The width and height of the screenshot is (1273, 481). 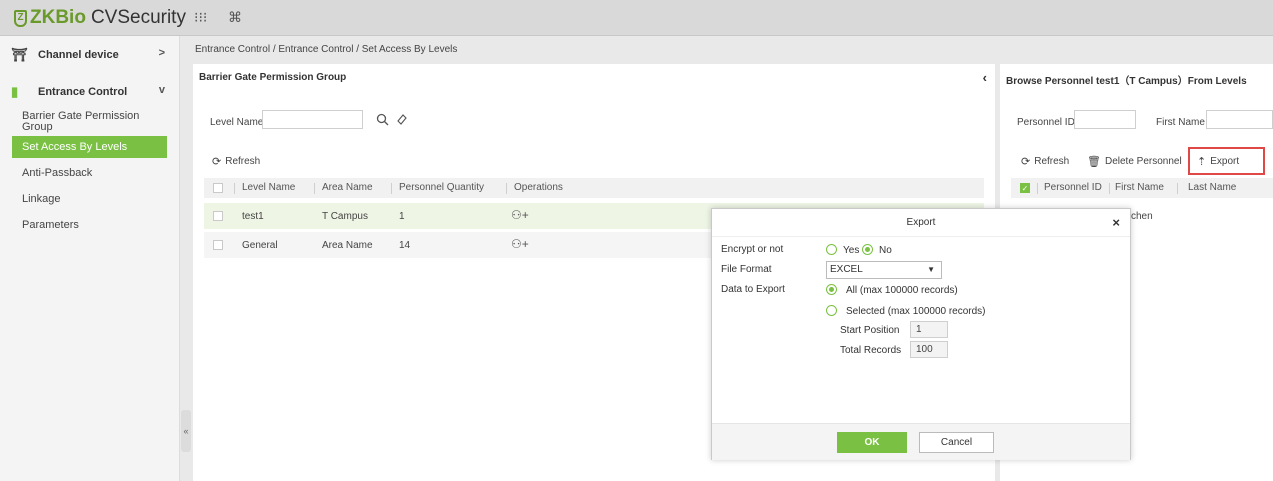 I want to click on chevron-right-icon: >, so click(x=161, y=53).